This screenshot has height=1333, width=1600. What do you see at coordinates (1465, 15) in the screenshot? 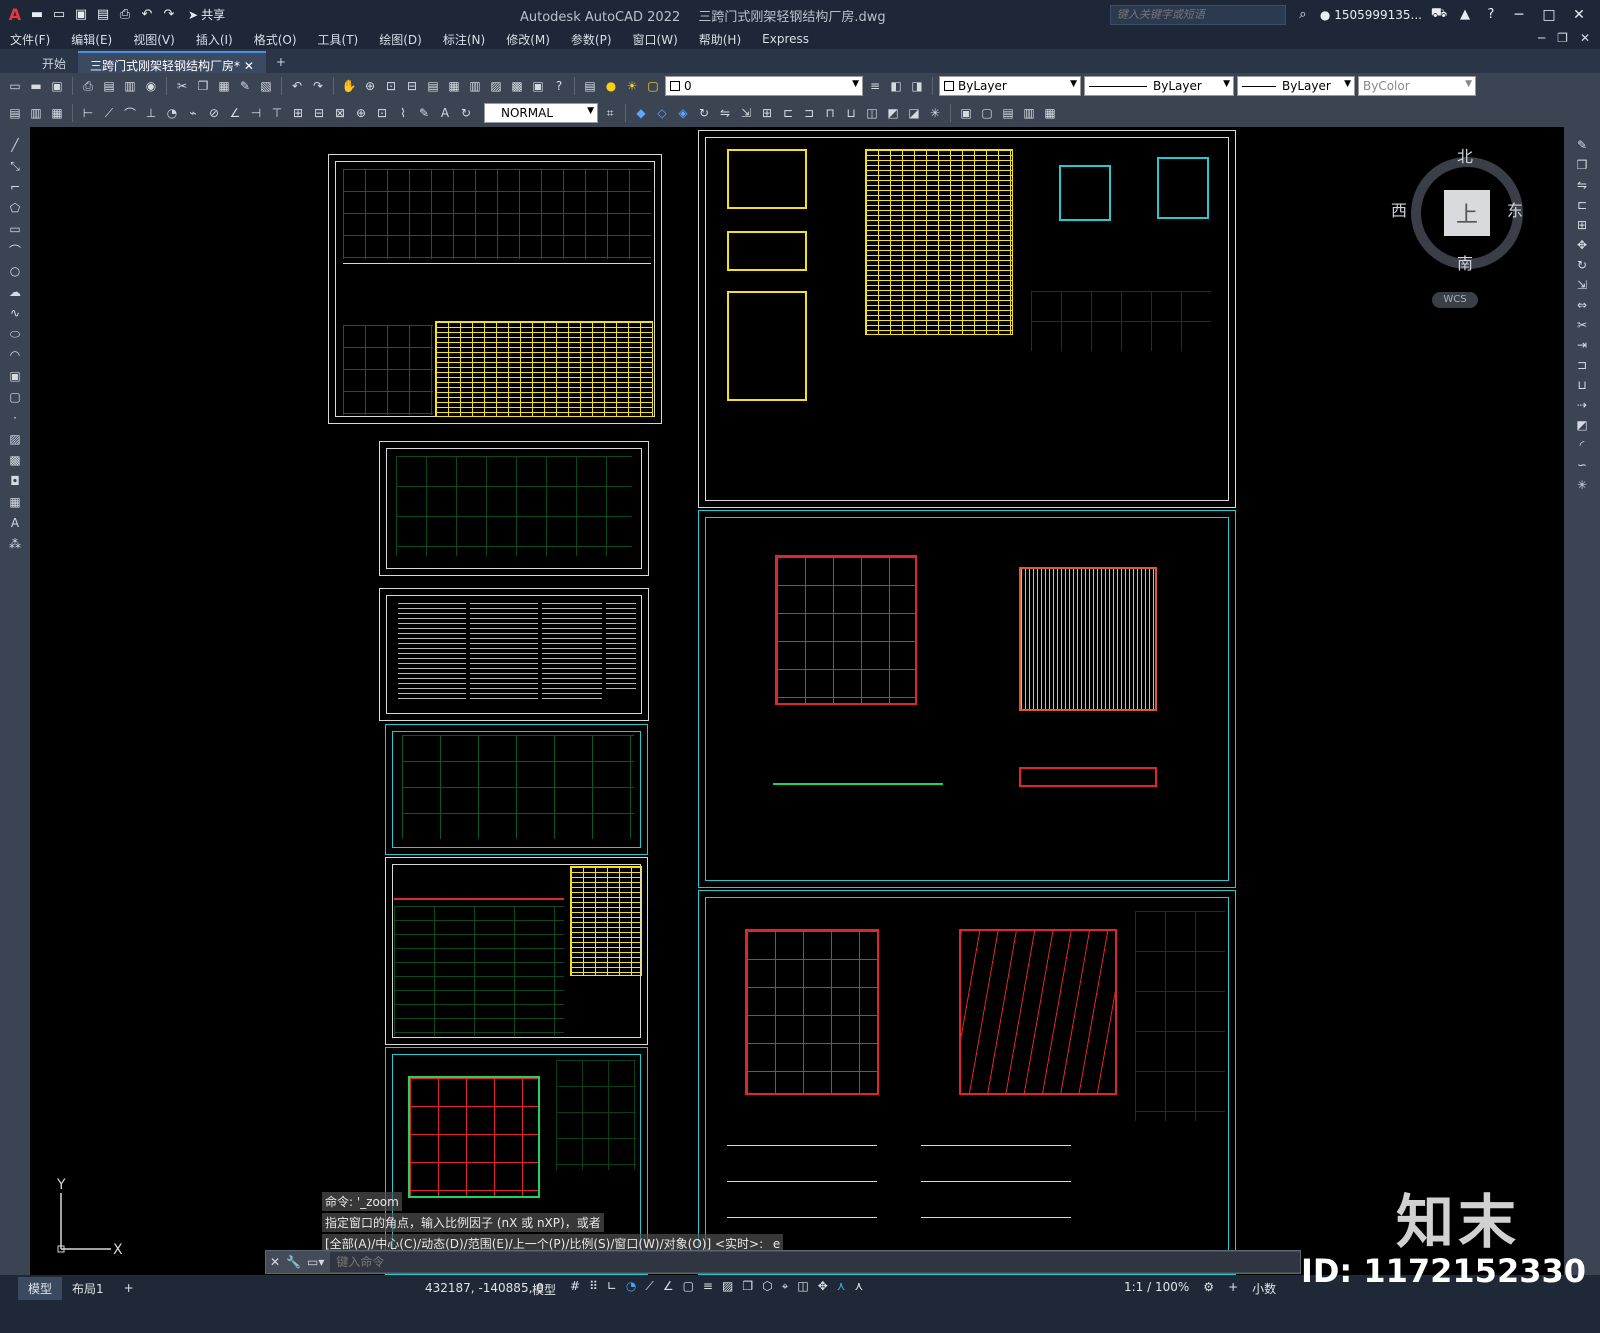
I see `autodesk-icon: ▲` at bounding box center [1465, 15].